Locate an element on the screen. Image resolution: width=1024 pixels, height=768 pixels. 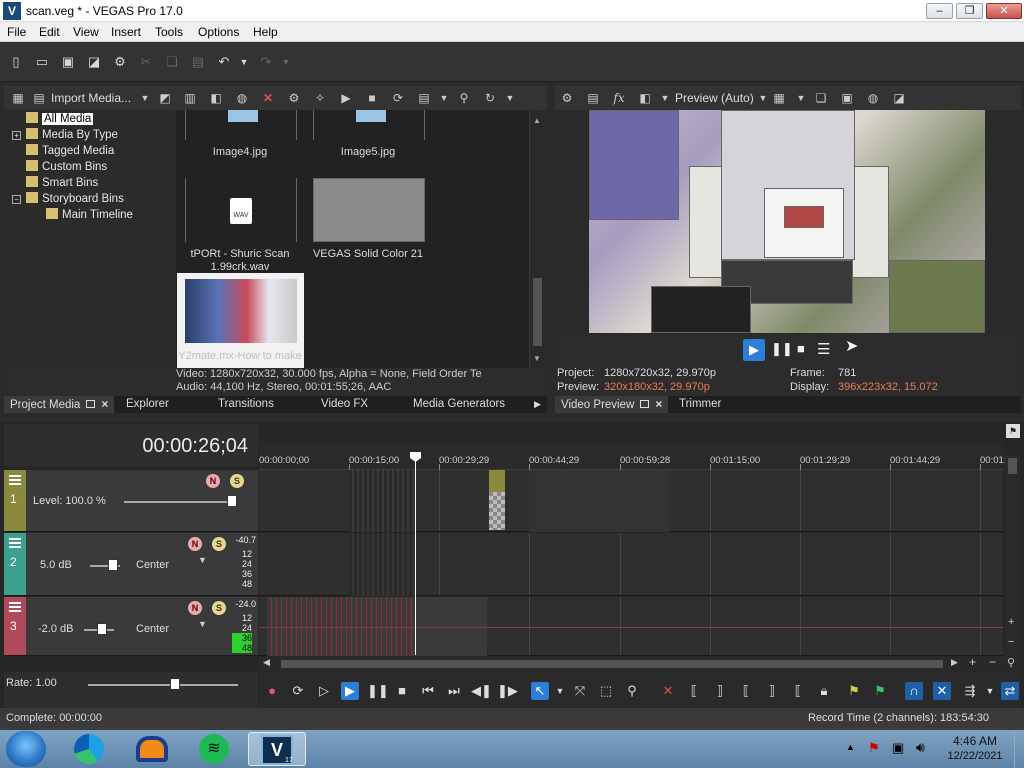
auto-crossfade-icon: ✕ is located at coordinates (942, 691).